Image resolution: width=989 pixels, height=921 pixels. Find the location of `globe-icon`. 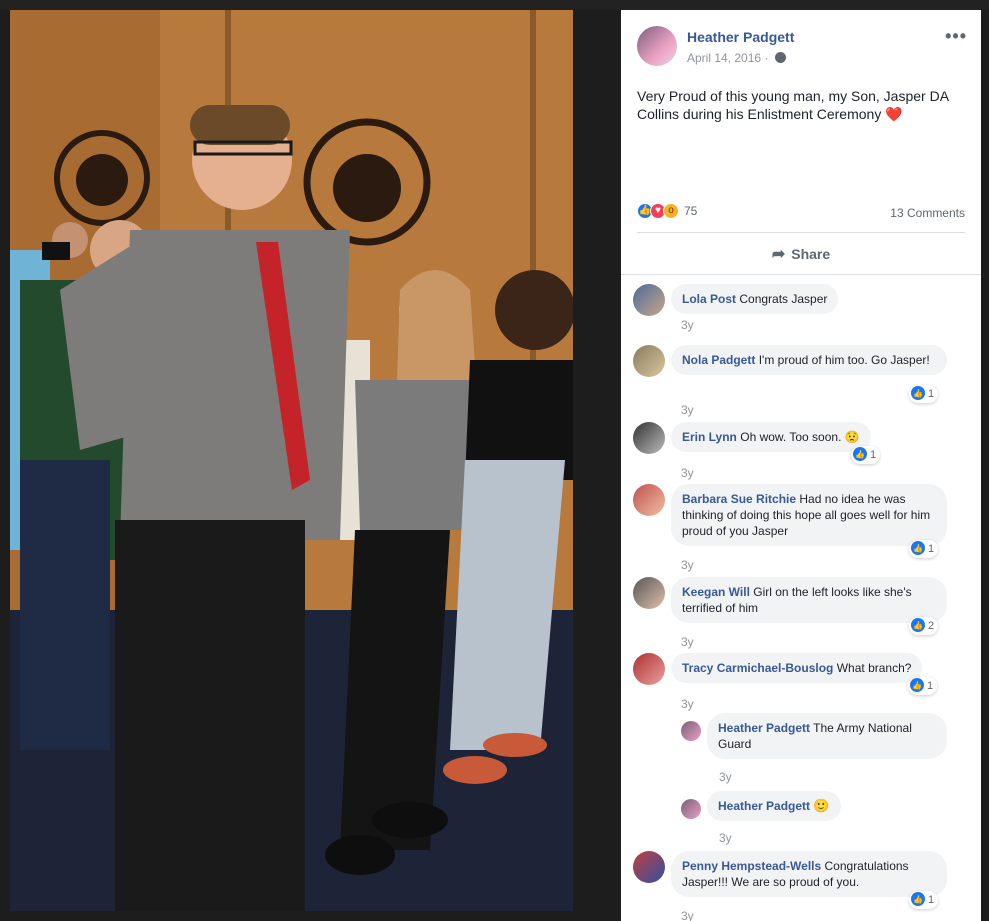

globe-icon is located at coordinates (780, 57).